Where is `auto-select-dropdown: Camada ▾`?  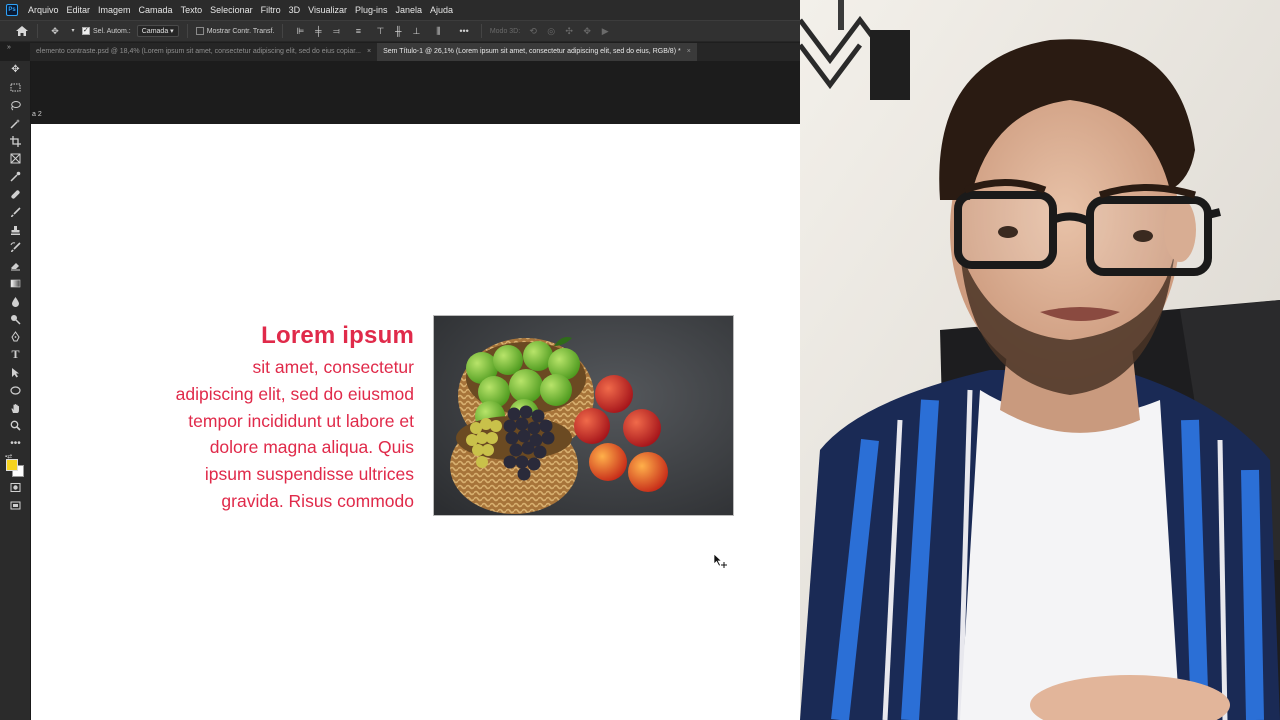 auto-select-dropdown: Camada ▾ is located at coordinates (157, 31).